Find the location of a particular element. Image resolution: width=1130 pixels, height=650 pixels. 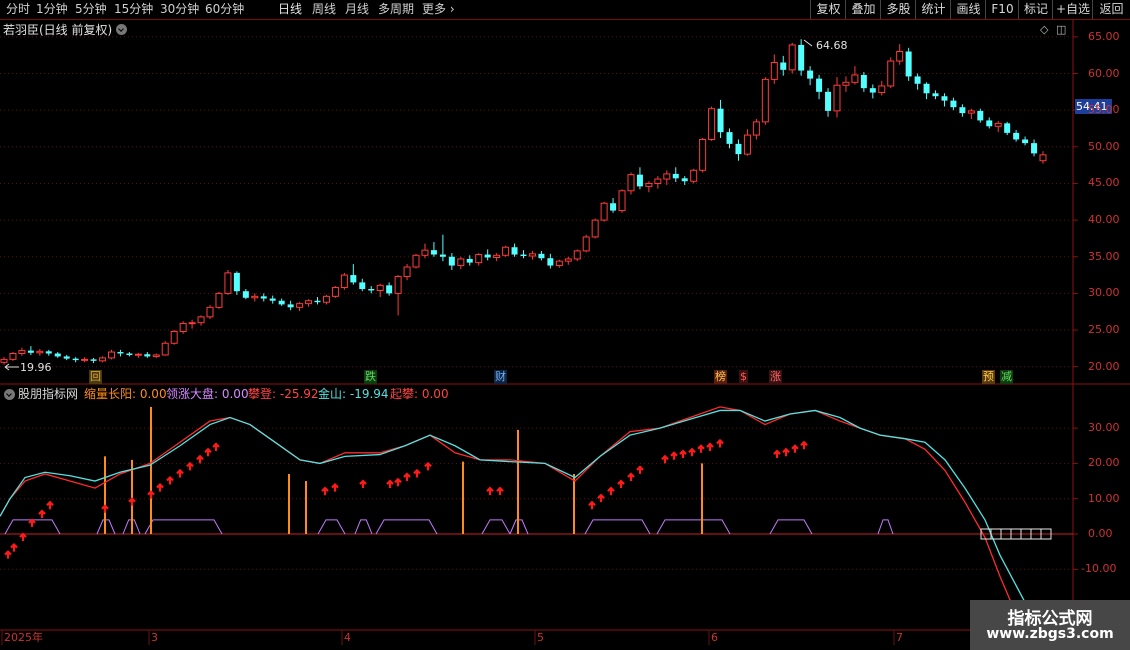

price-tick-label: 65.00 is located at coordinates (1104, 36).